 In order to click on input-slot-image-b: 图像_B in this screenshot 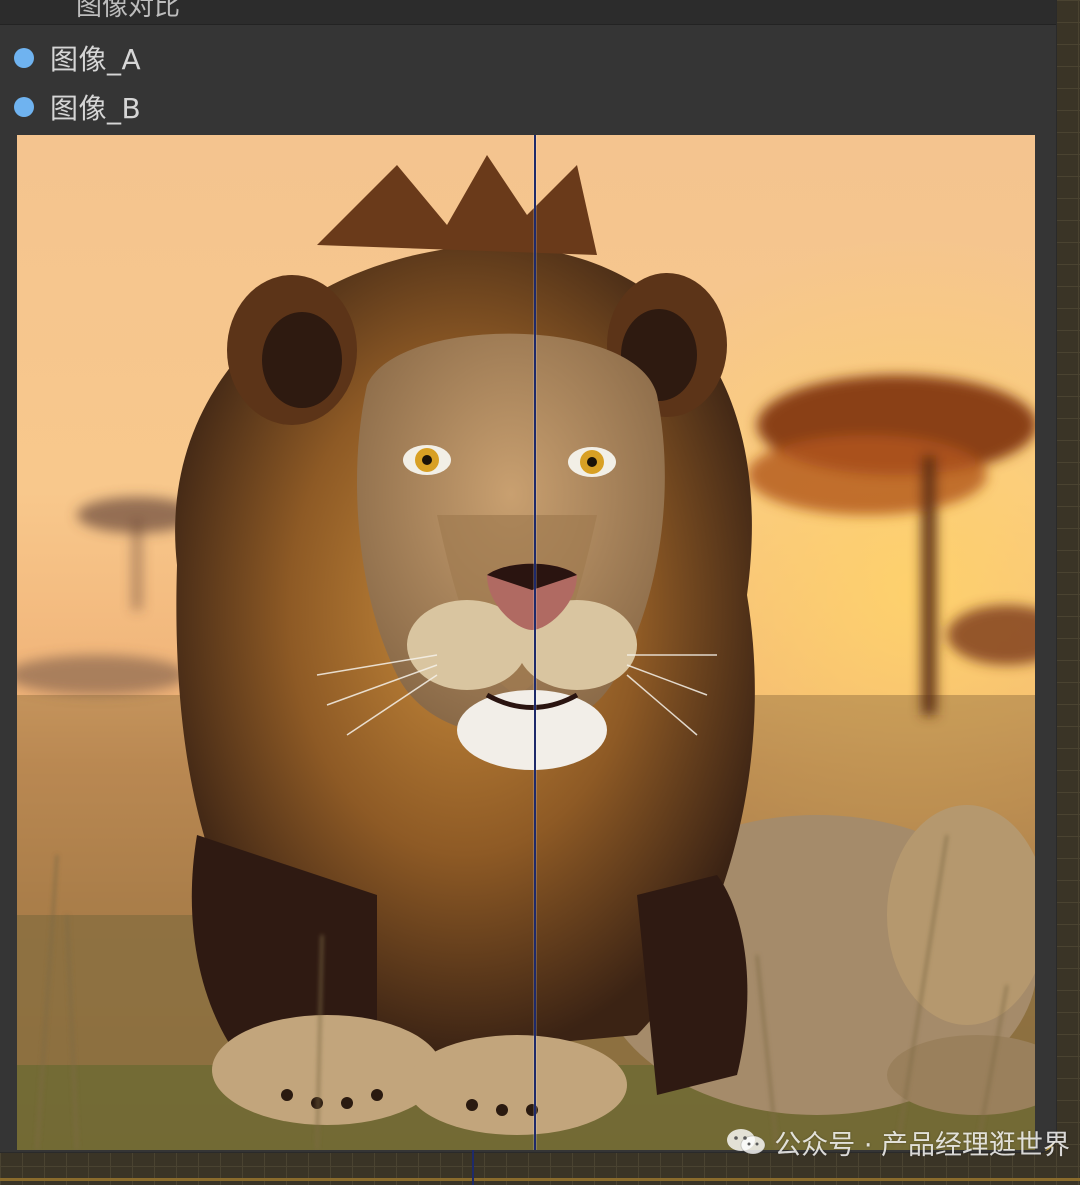, I will do `click(77, 108)`.